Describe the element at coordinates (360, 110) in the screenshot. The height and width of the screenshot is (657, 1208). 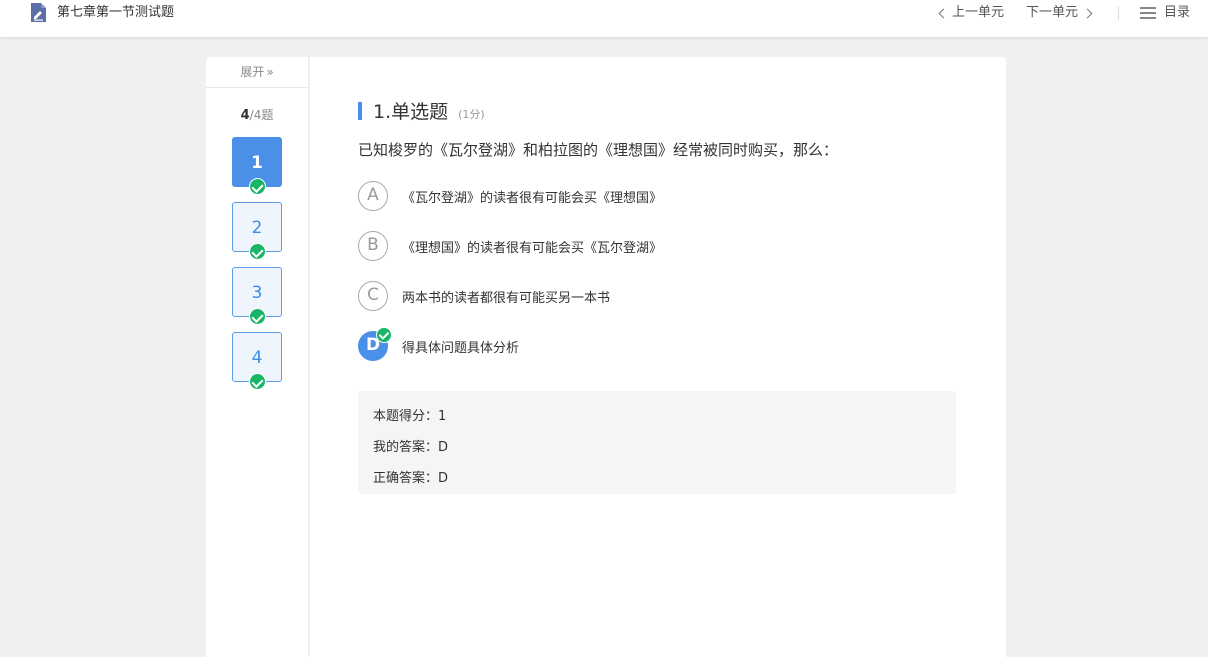
I see `accent-bar` at that location.